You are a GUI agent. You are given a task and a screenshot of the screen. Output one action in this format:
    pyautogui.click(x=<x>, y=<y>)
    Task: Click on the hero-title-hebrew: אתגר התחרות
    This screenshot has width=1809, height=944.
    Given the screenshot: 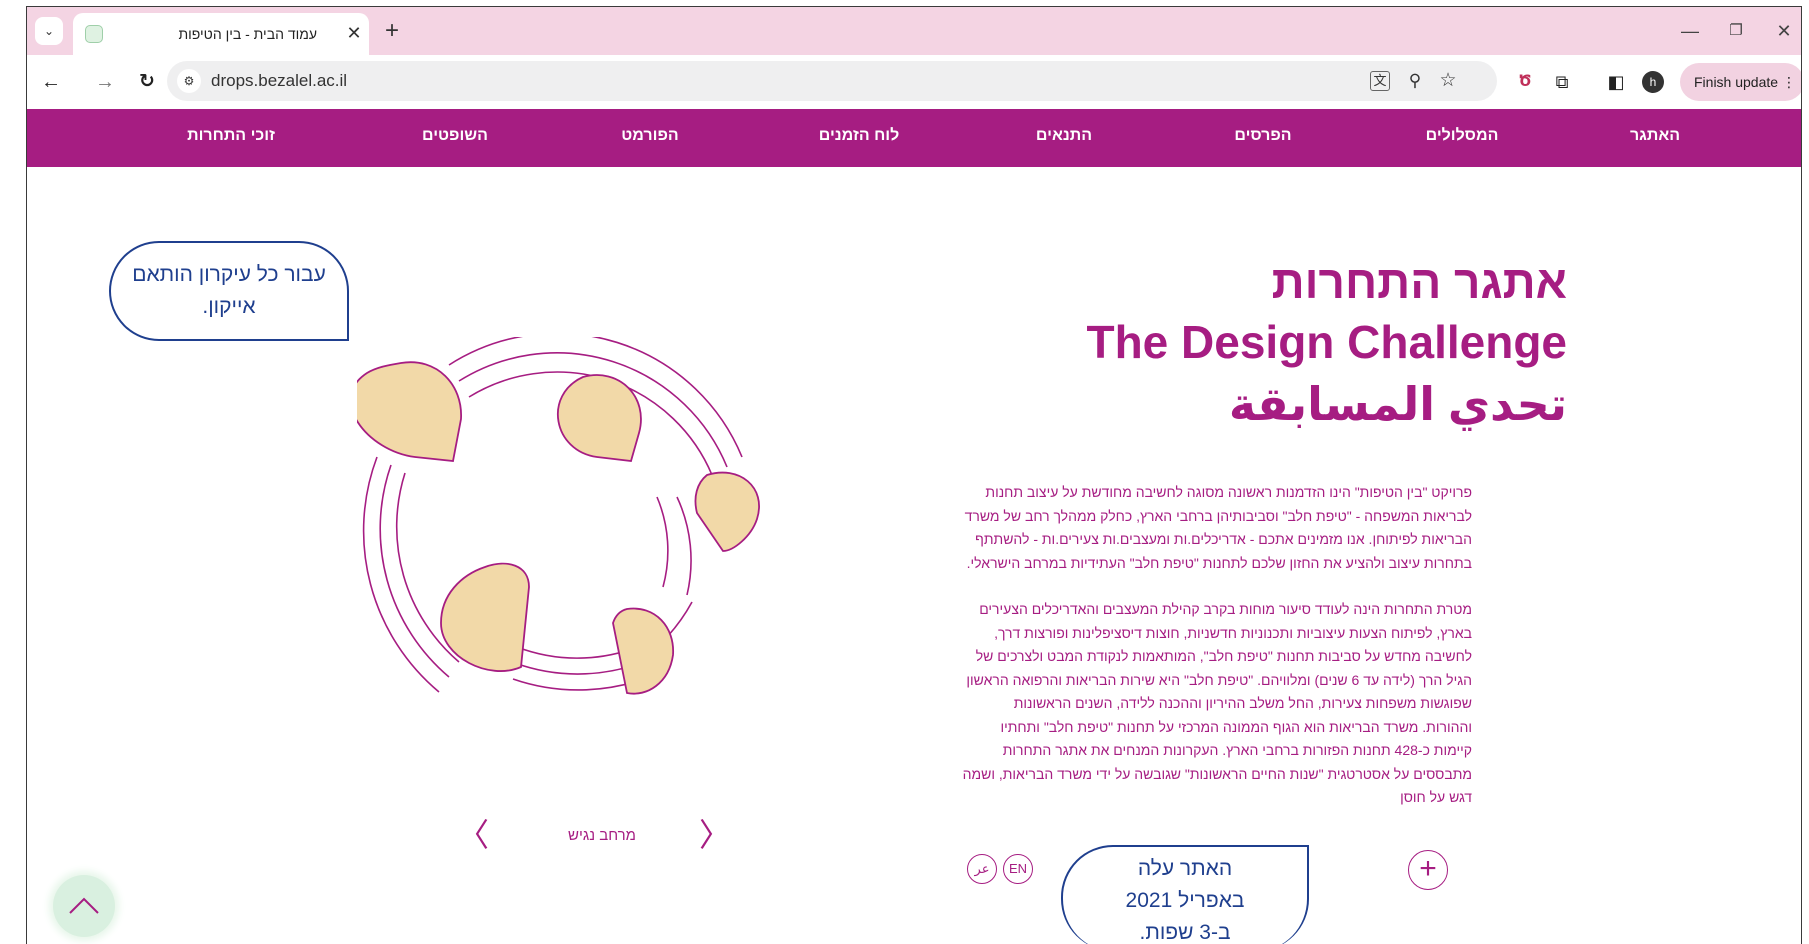 What is the action you would take?
    pyautogui.click(x=1419, y=282)
    